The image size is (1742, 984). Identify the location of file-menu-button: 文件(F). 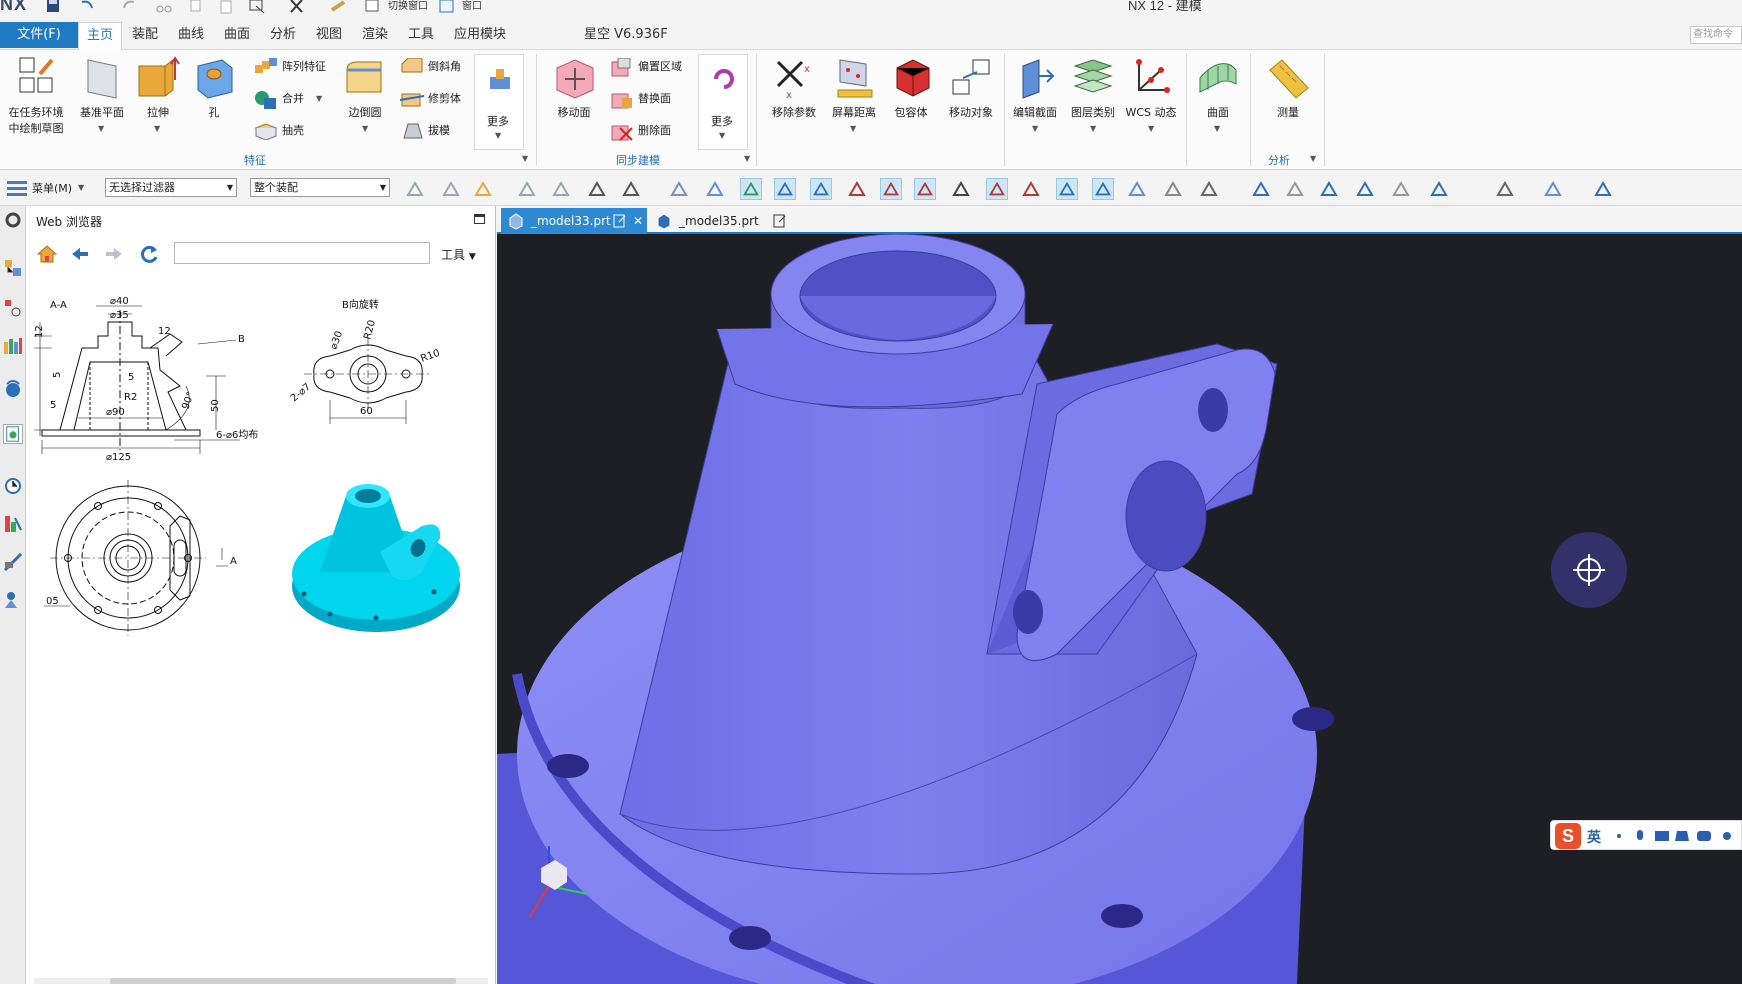
(39, 35).